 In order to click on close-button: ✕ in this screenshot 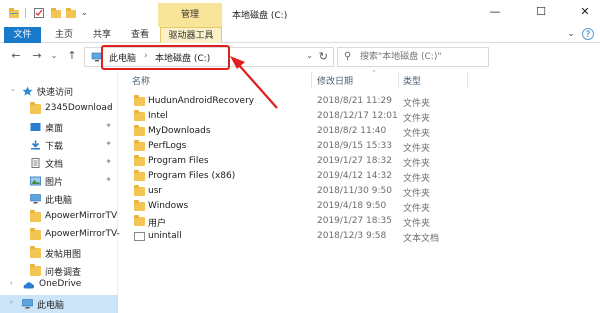, I will do `click(585, 12)`.